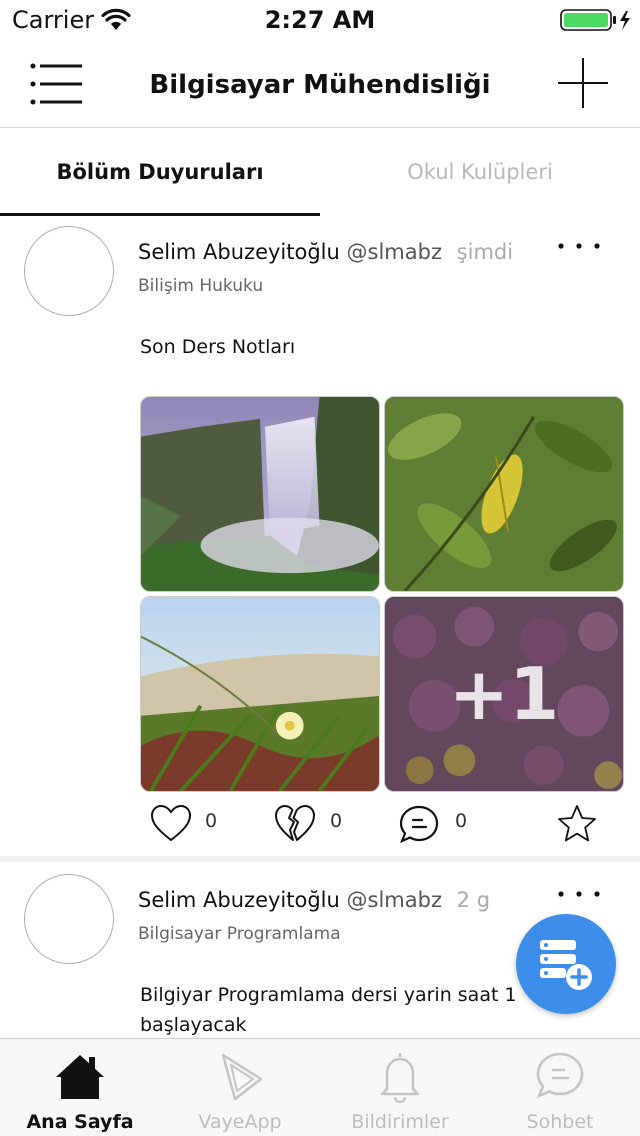 The image size is (640, 1136). I want to click on star-icon, so click(577, 824).